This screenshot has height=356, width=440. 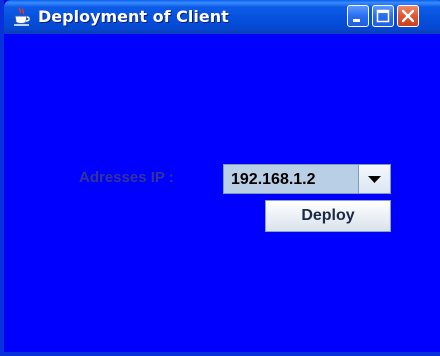 What do you see at coordinates (358, 16) in the screenshot?
I see `minimize-button` at bounding box center [358, 16].